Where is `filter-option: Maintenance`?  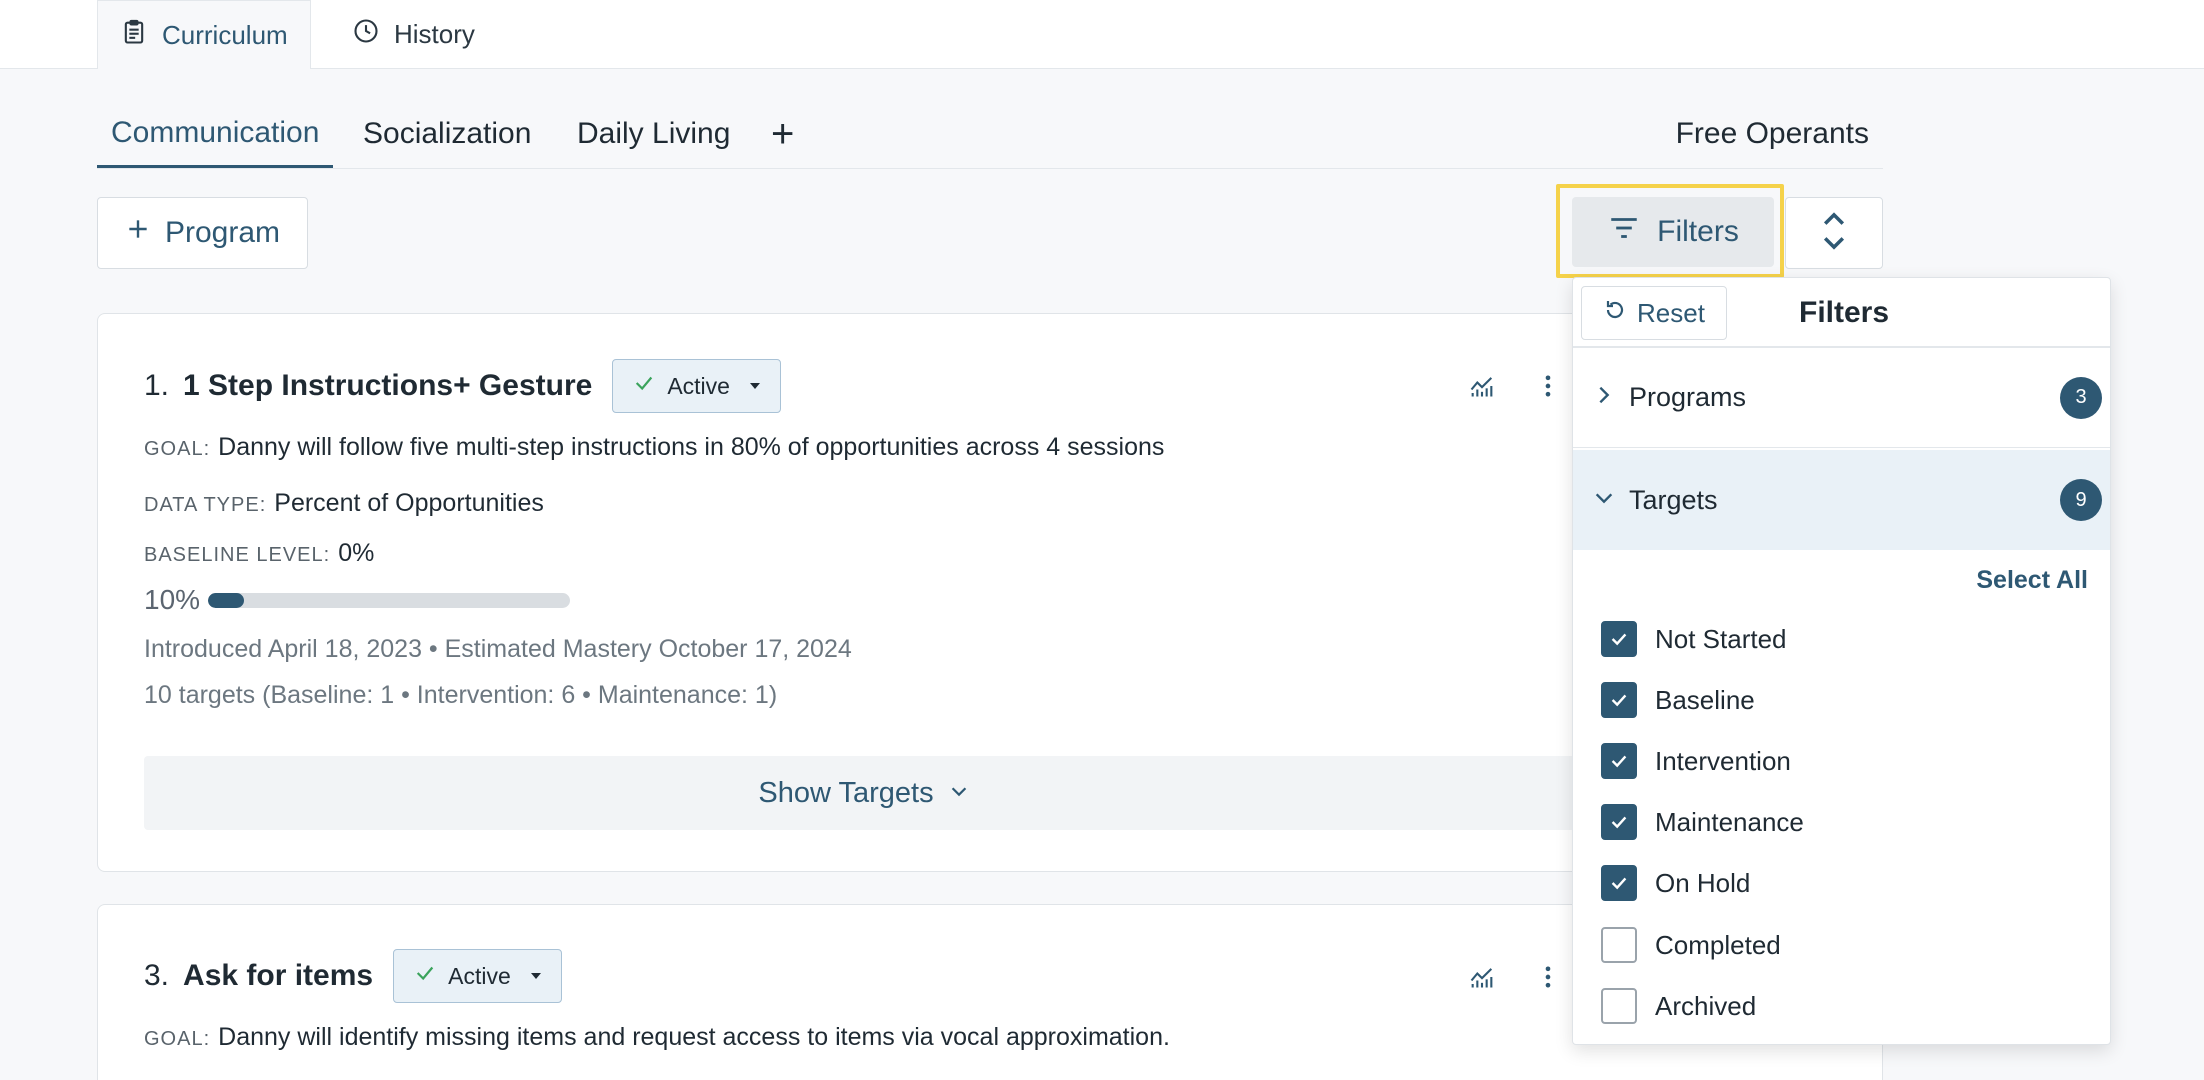 filter-option: Maintenance is located at coordinates (1702, 822).